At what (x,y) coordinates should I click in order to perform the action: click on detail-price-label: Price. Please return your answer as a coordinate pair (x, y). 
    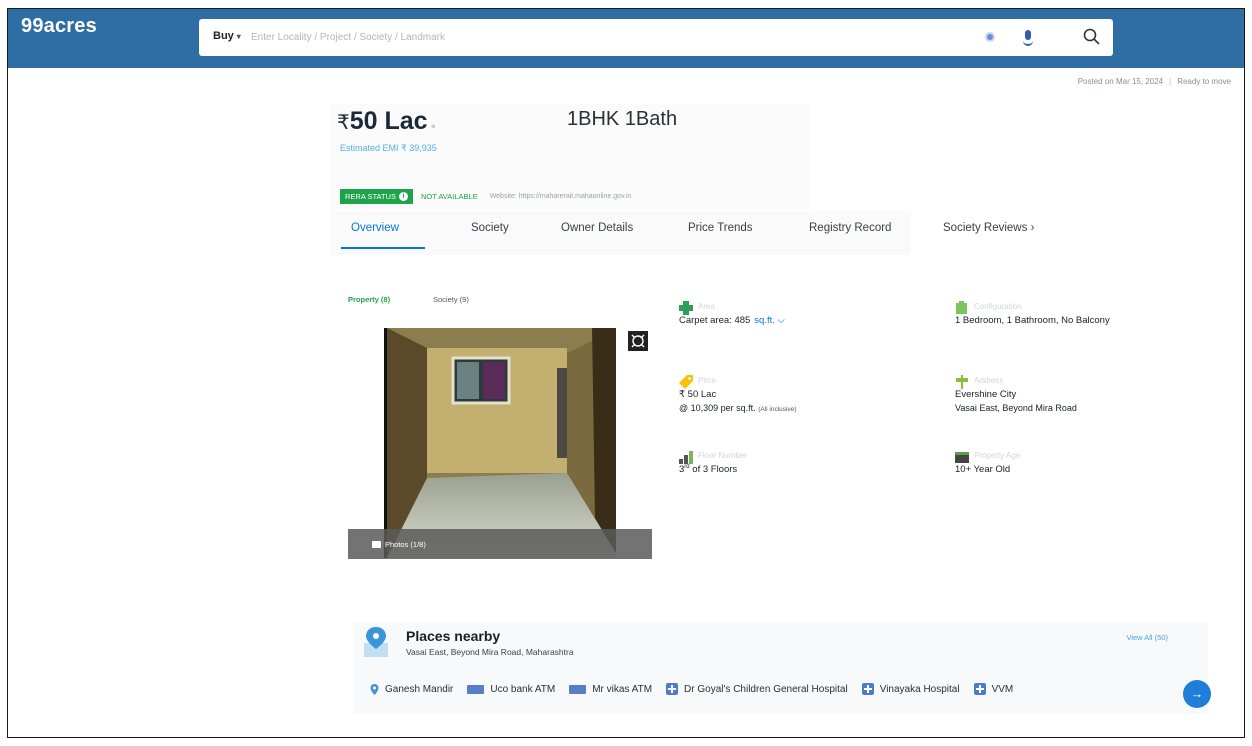
    Looking at the image, I should click on (707, 380).